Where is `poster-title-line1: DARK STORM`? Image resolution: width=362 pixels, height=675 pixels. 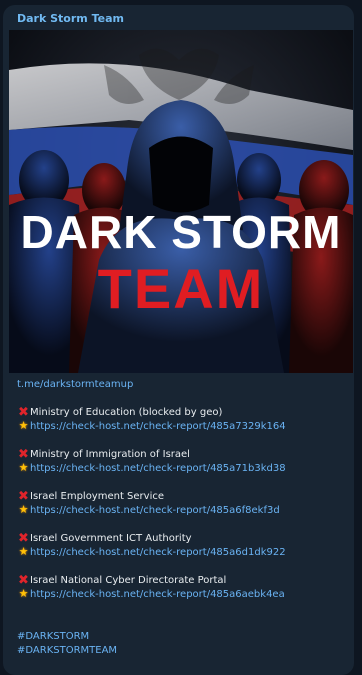 poster-title-line1: DARK STORM is located at coordinates (181, 232).